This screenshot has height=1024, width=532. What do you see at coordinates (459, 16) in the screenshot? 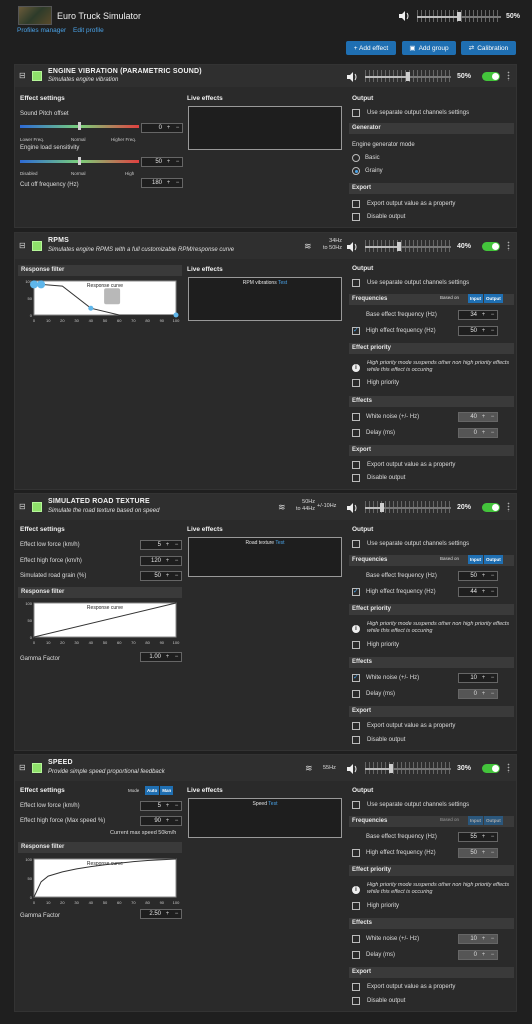
I see `master-volume-thumb` at bounding box center [459, 16].